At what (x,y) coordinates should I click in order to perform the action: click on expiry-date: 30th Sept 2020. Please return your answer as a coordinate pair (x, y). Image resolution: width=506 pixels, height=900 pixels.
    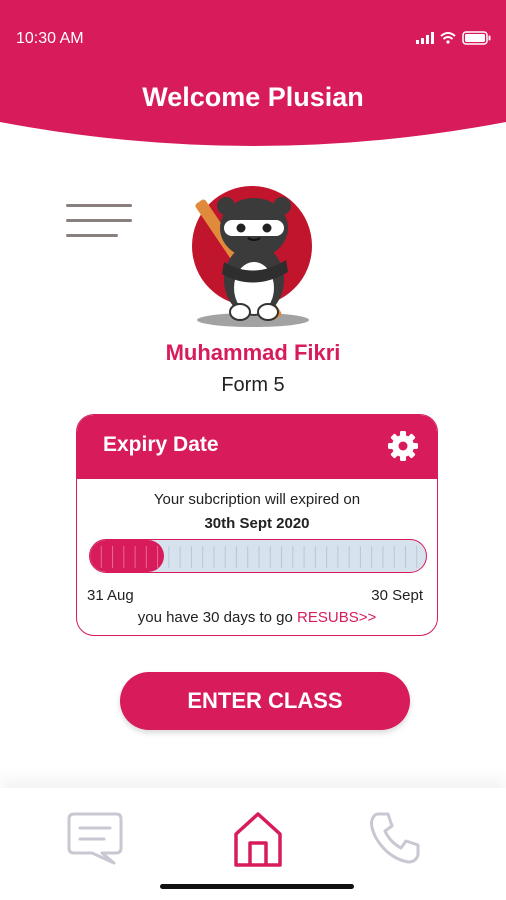
    Looking at the image, I should click on (257, 523).